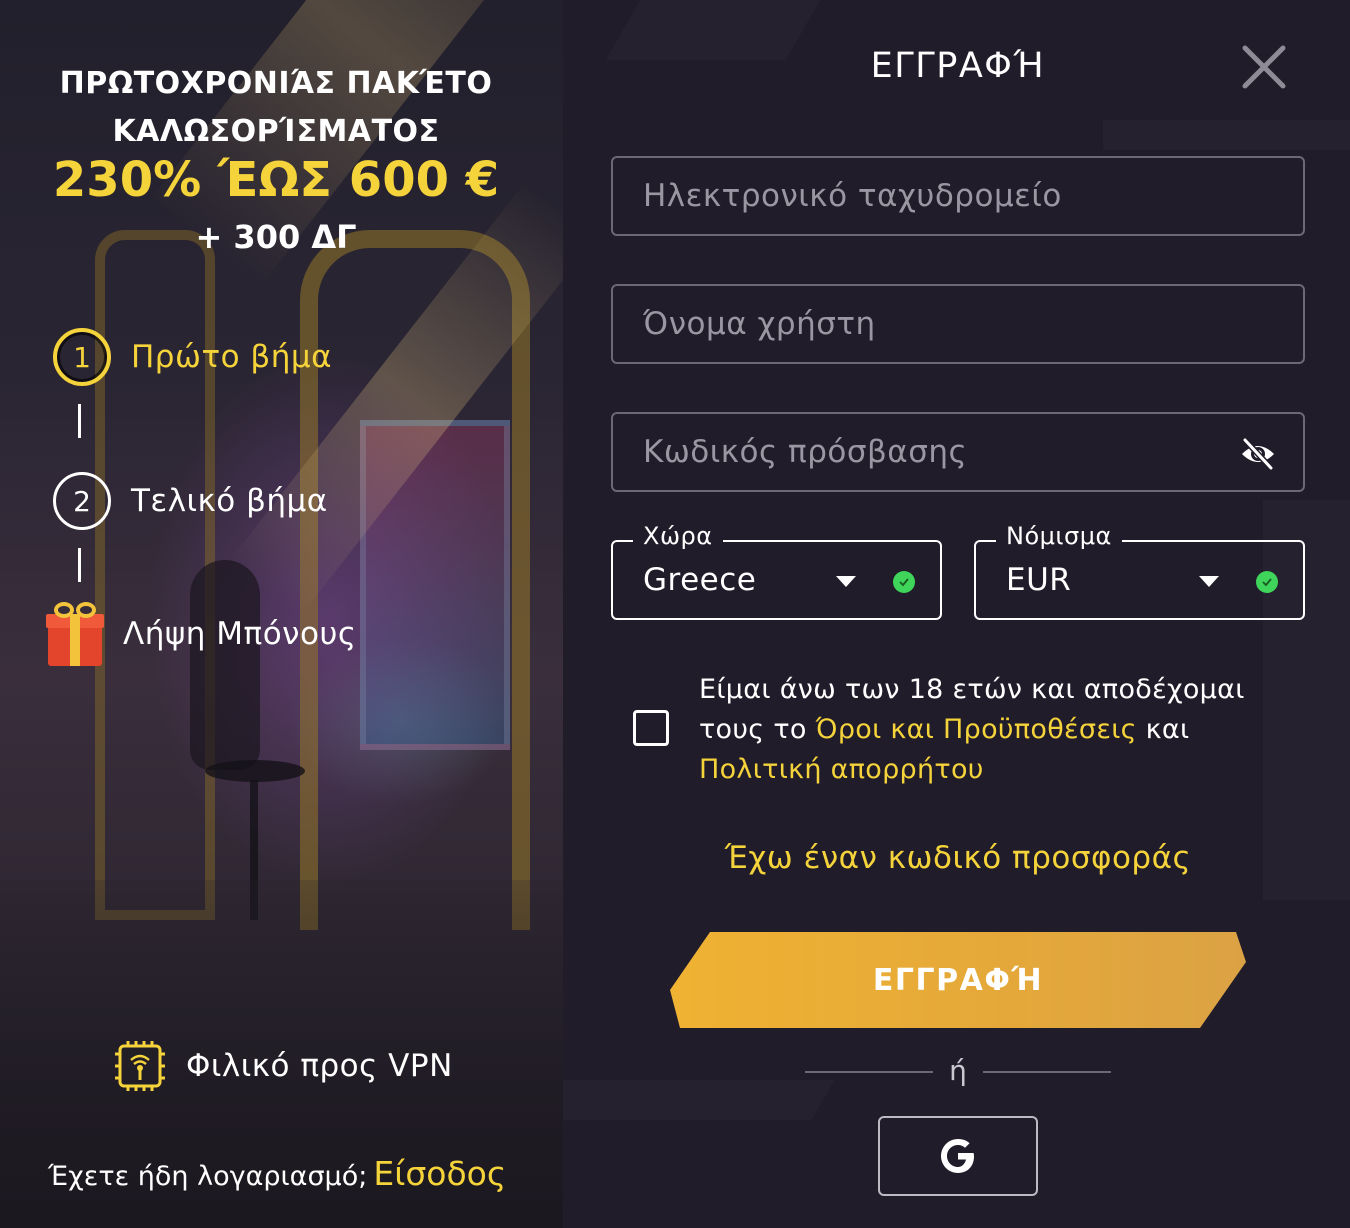 This screenshot has height=1228, width=1350. Describe the element at coordinates (1039, 580) in the screenshot. I see `currency-value: EUR` at that location.